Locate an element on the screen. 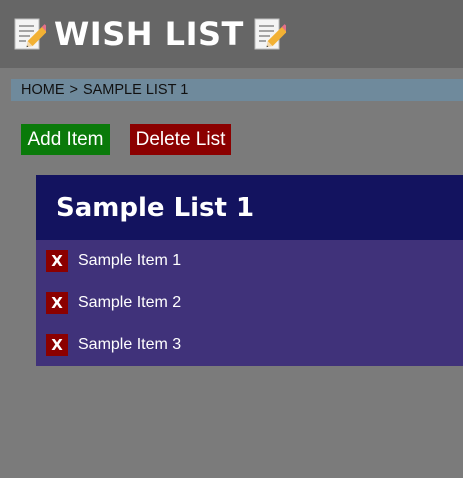 The image size is (463, 478). list-item-label: Sample Item 1 is located at coordinates (130, 260).